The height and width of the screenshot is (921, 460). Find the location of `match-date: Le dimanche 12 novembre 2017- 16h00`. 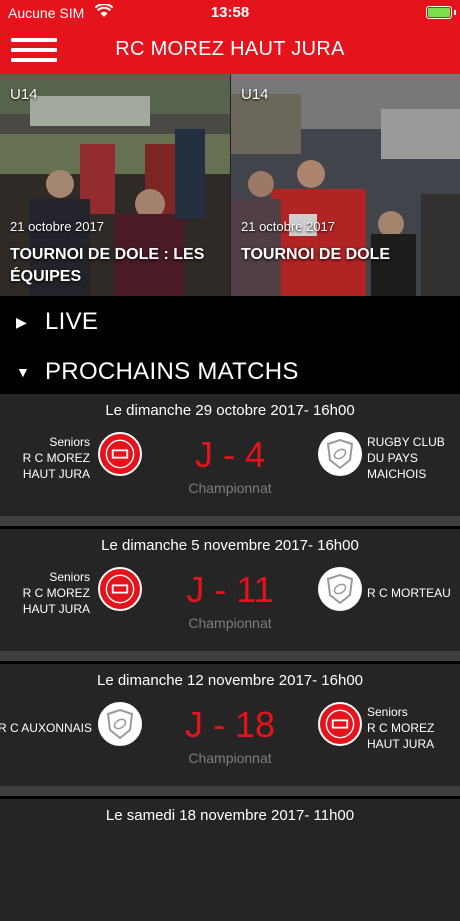

match-date: Le dimanche 12 novembre 2017- 16h00 is located at coordinates (230, 680).